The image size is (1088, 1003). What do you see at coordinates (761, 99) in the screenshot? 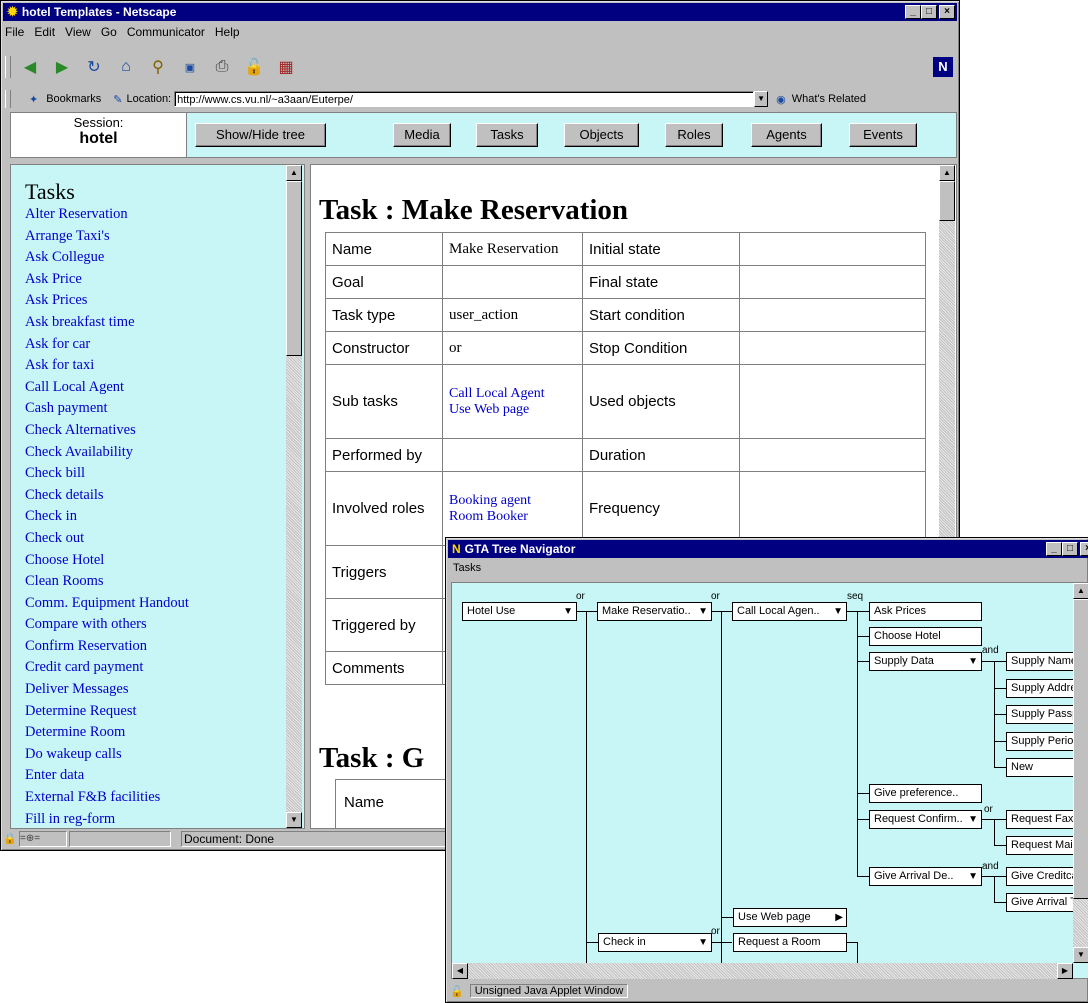
I see `location-dropdown-button: ▼` at bounding box center [761, 99].